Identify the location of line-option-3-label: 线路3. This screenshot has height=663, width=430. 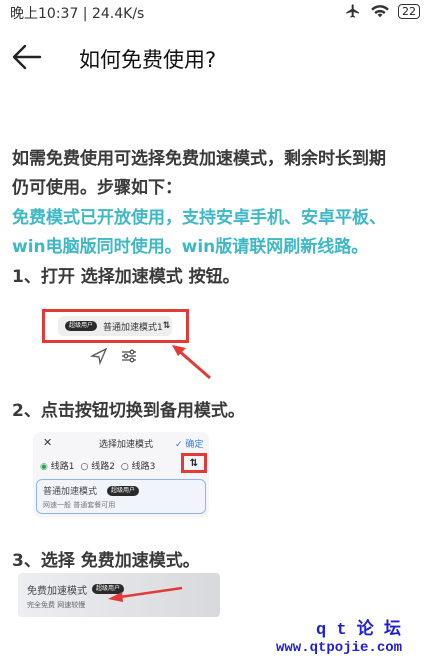
(143, 467).